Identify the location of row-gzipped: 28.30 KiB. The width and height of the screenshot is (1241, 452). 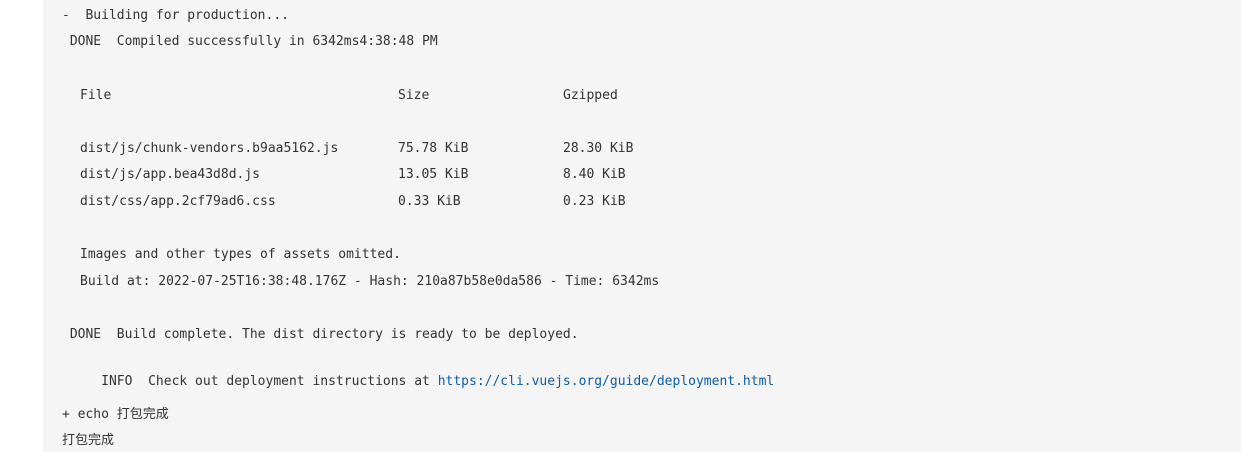
(598, 148).